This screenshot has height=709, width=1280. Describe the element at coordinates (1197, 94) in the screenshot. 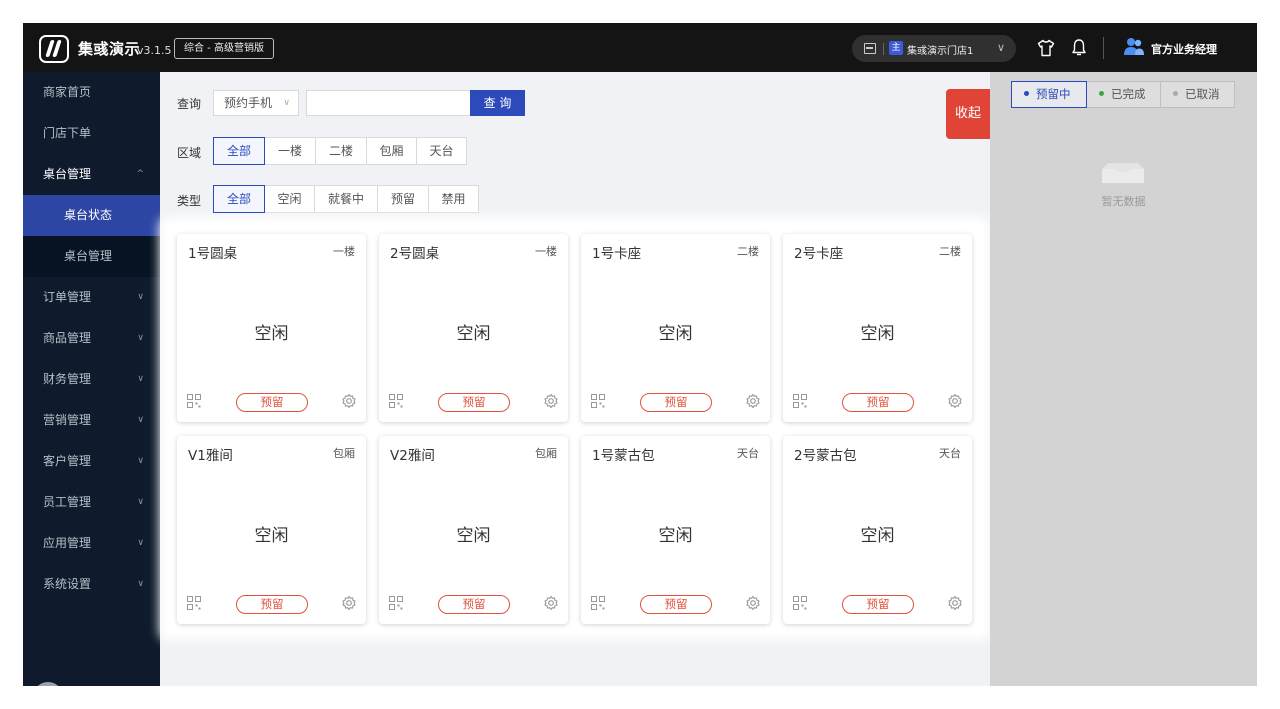

I see `tab-cancelled: 已取消` at that location.